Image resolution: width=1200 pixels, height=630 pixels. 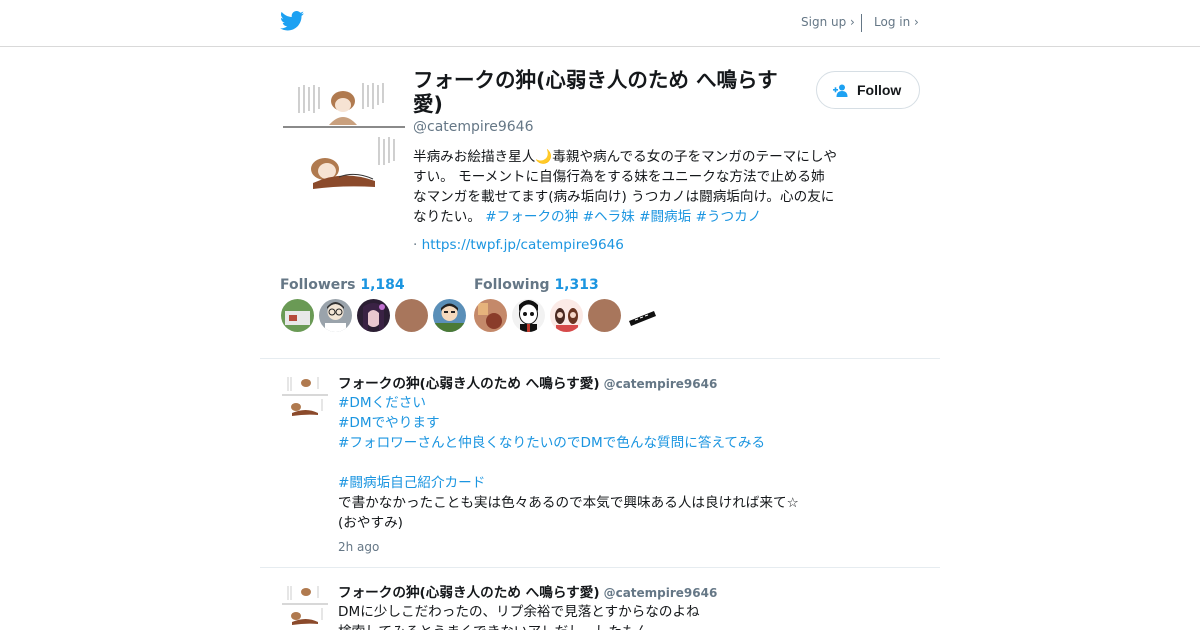 I want to click on profile-avatar, so click(x=344, y=134).